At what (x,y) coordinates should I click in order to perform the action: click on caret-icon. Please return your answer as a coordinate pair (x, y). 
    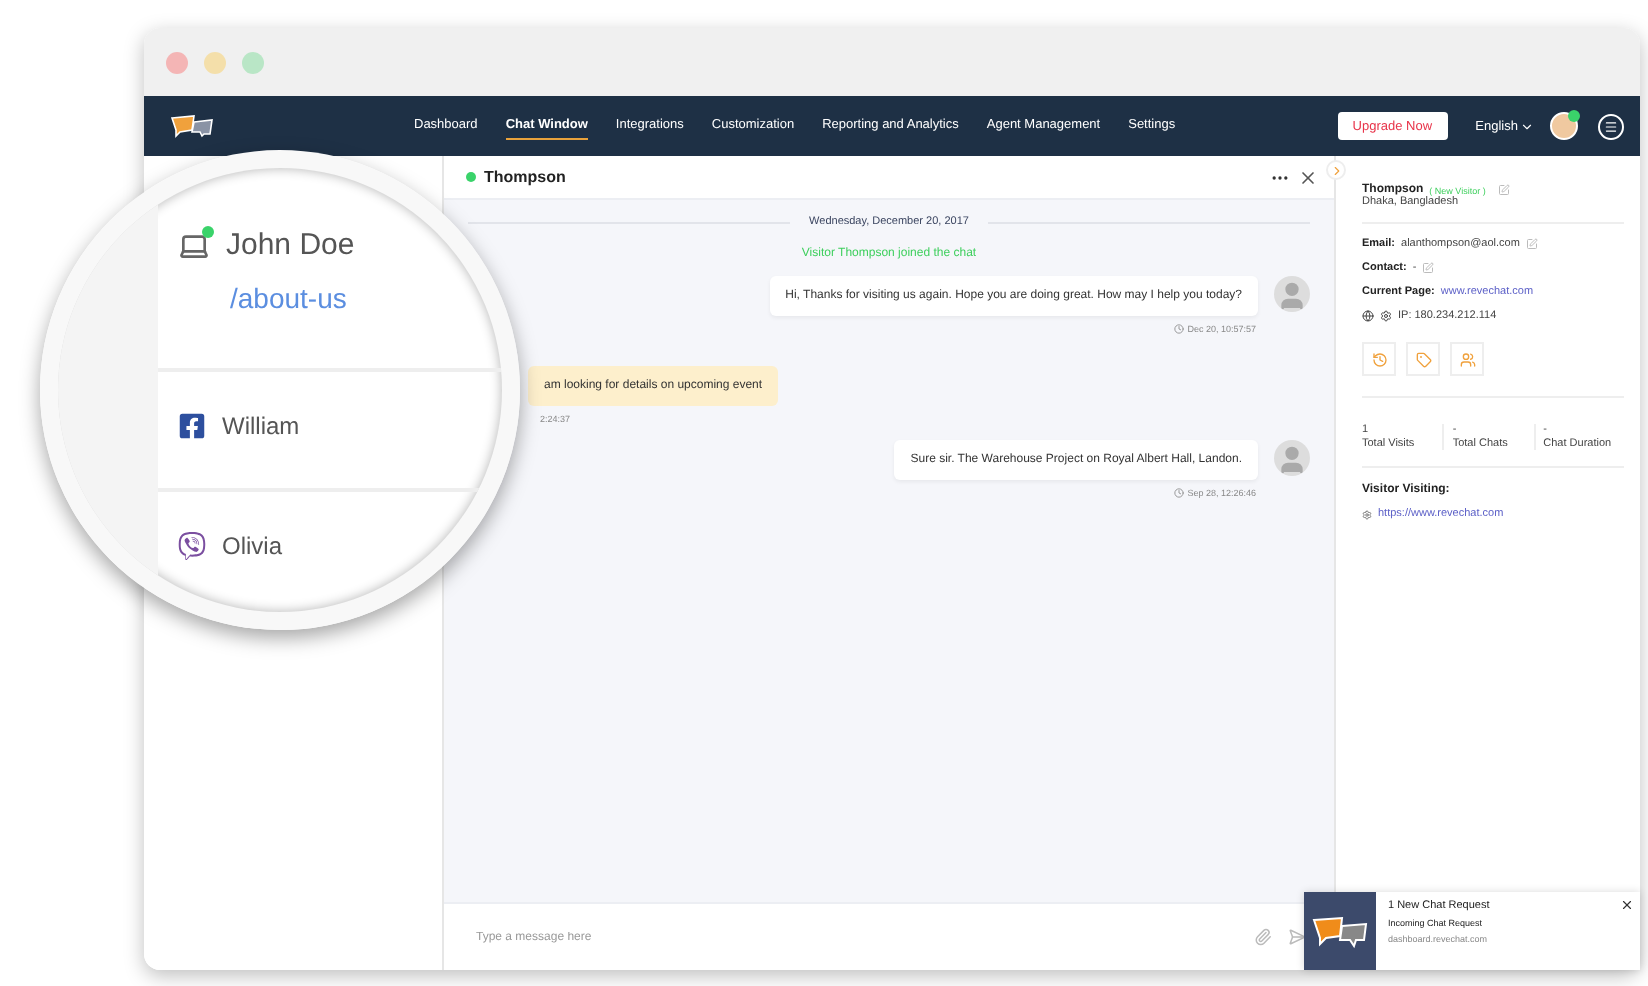
    Looking at the image, I should click on (1527, 126).